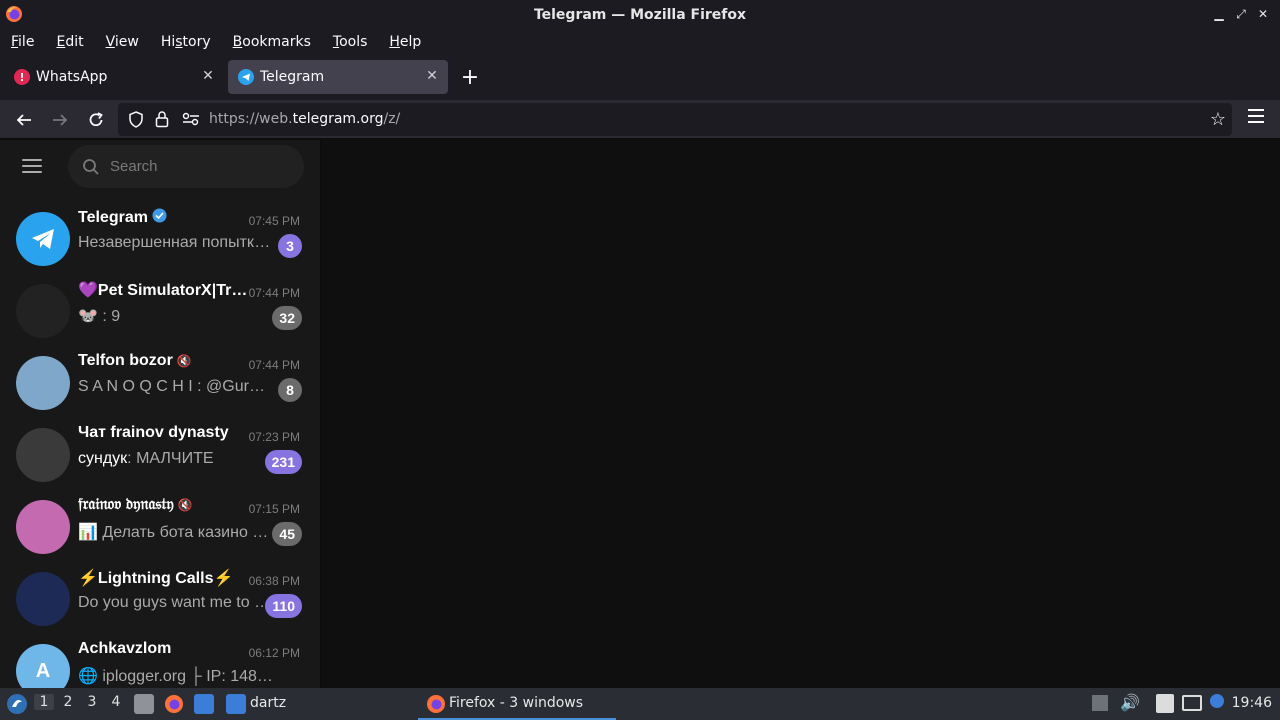  Describe the element at coordinates (675, 119) in the screenshot. I see `url-bar: https://web.telegram.org/z/ ☆` at that location.